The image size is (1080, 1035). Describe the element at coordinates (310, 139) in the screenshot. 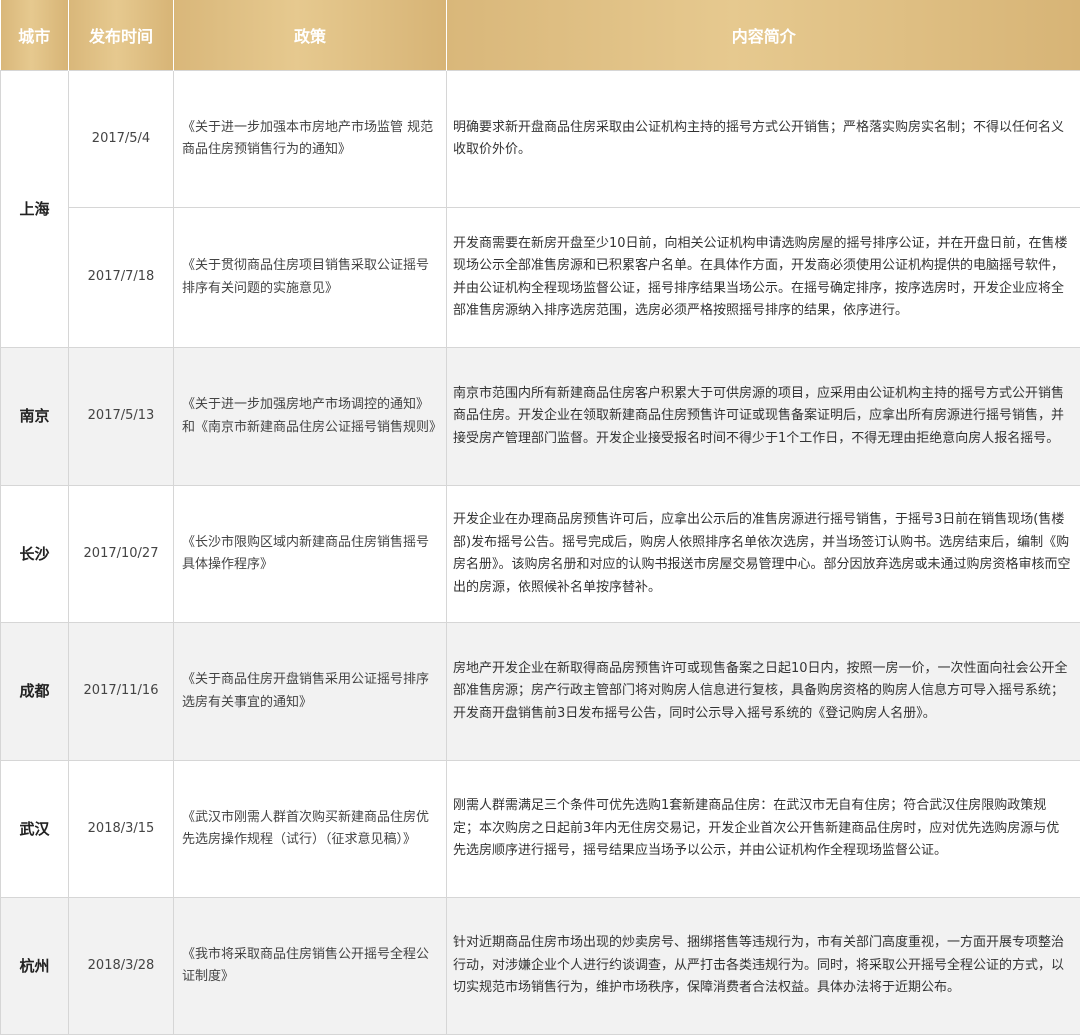

I see `policy-cell: 《关于进一步加强本市房地产市场监管 规范商品住房预销售行为的通知》` at that location.